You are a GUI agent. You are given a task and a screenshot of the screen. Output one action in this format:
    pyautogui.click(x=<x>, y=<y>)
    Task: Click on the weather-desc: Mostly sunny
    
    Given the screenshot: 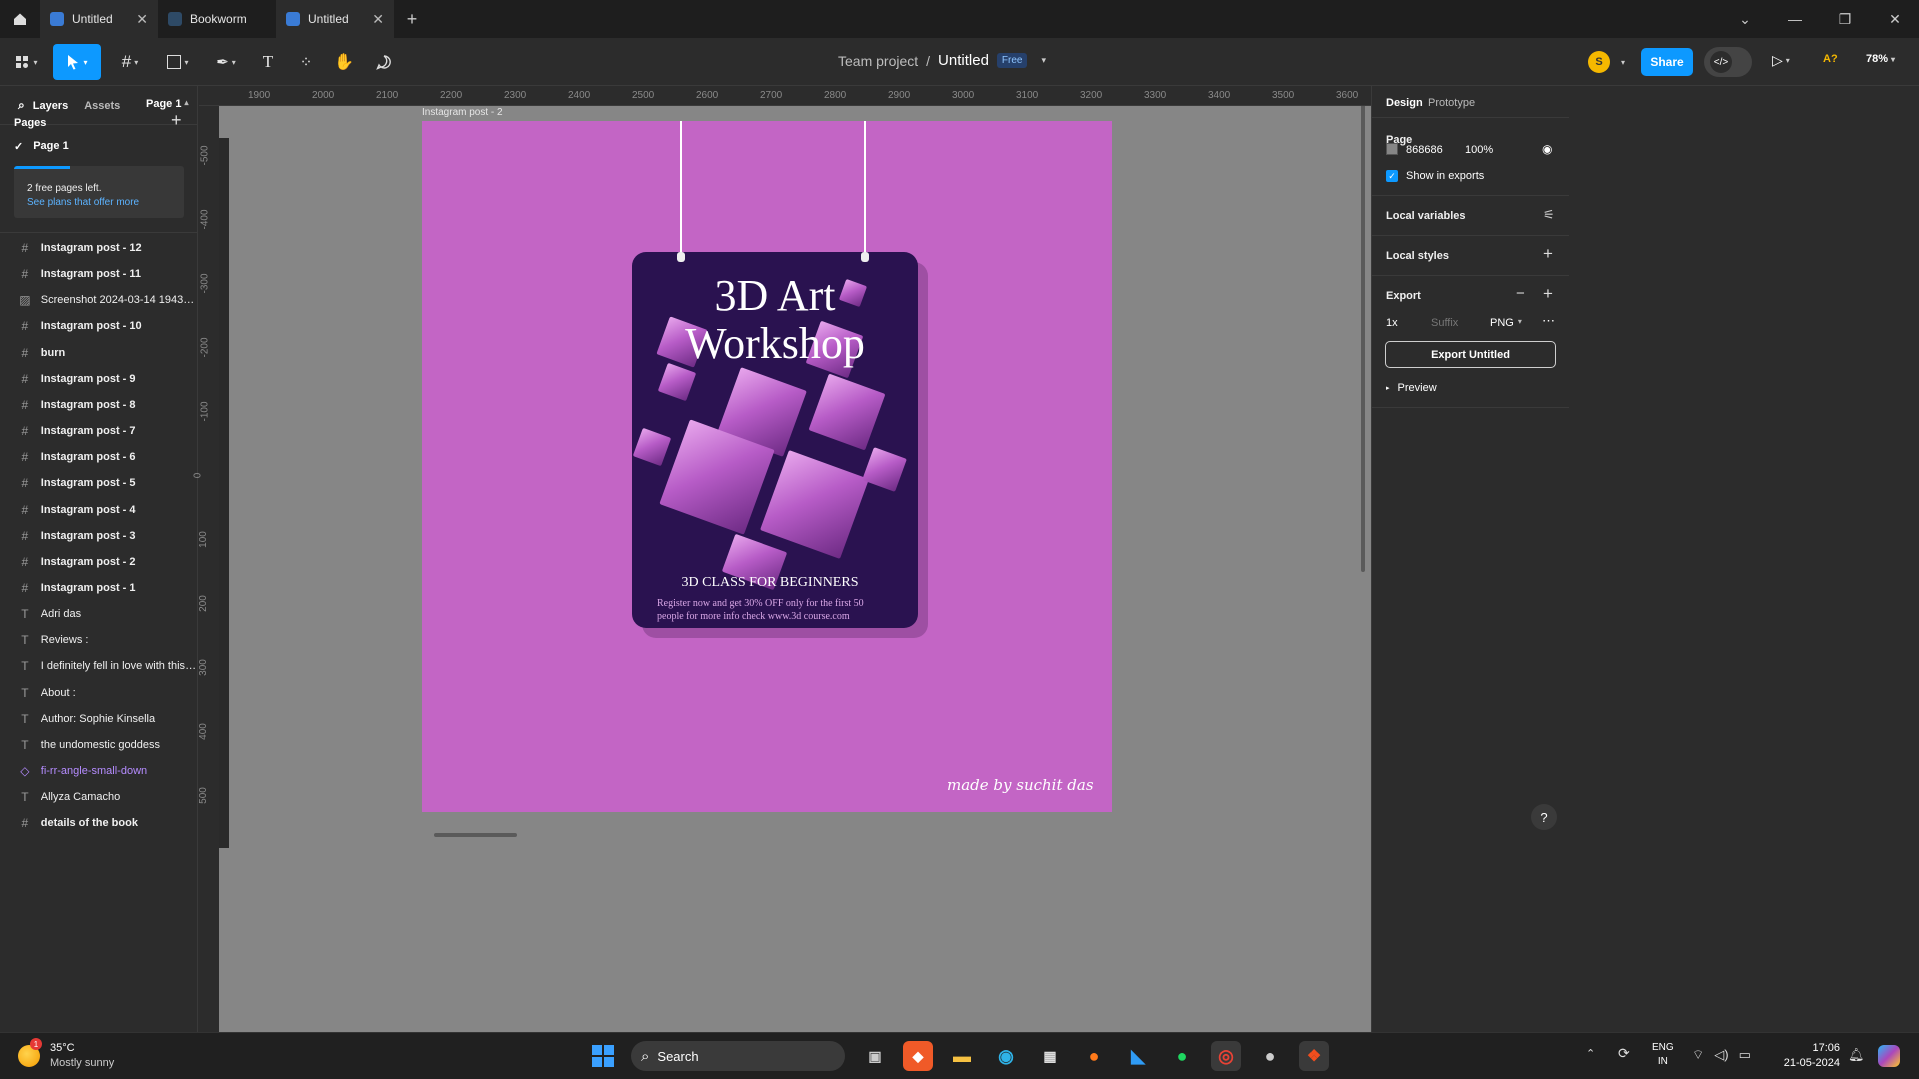 What is the action you would take?
    pyautogui.click(x=82, y=1063)
    